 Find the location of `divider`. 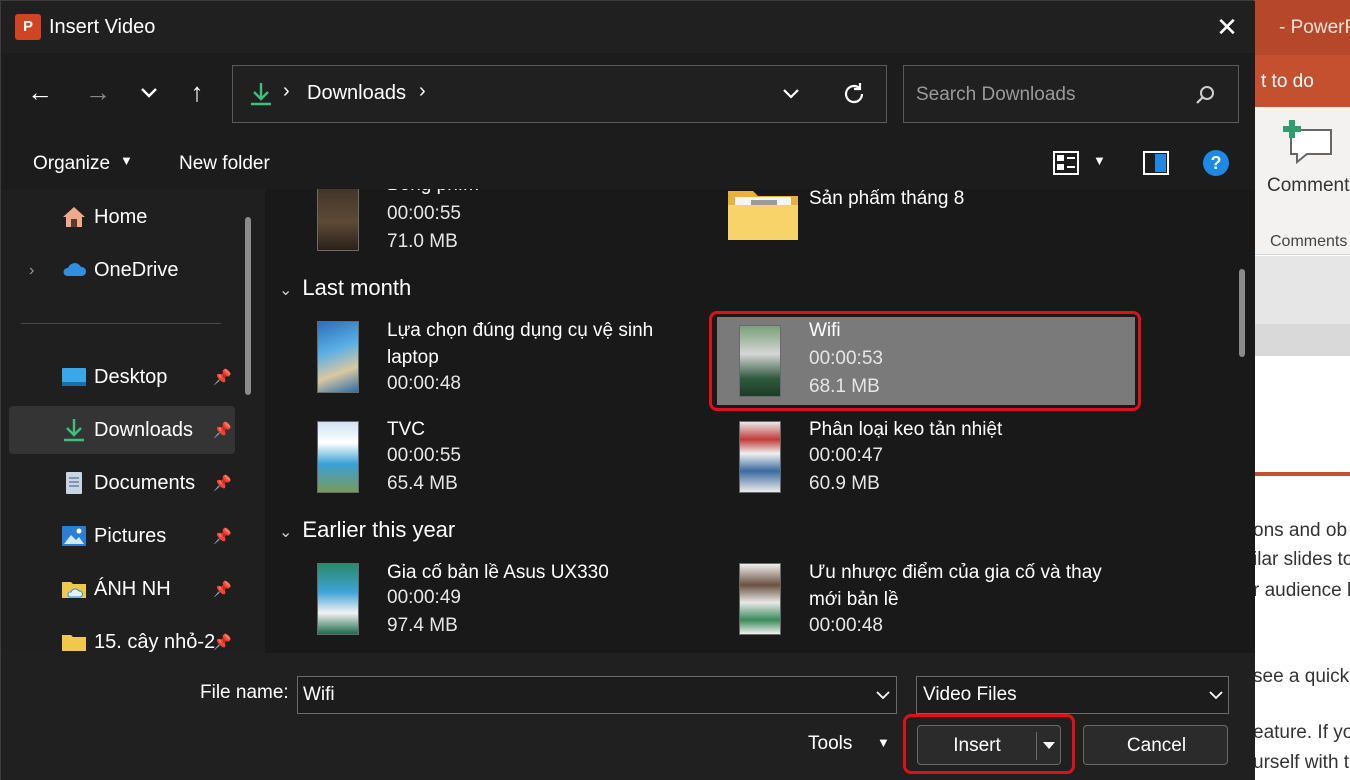

divider is located at coordinates (121, 323).